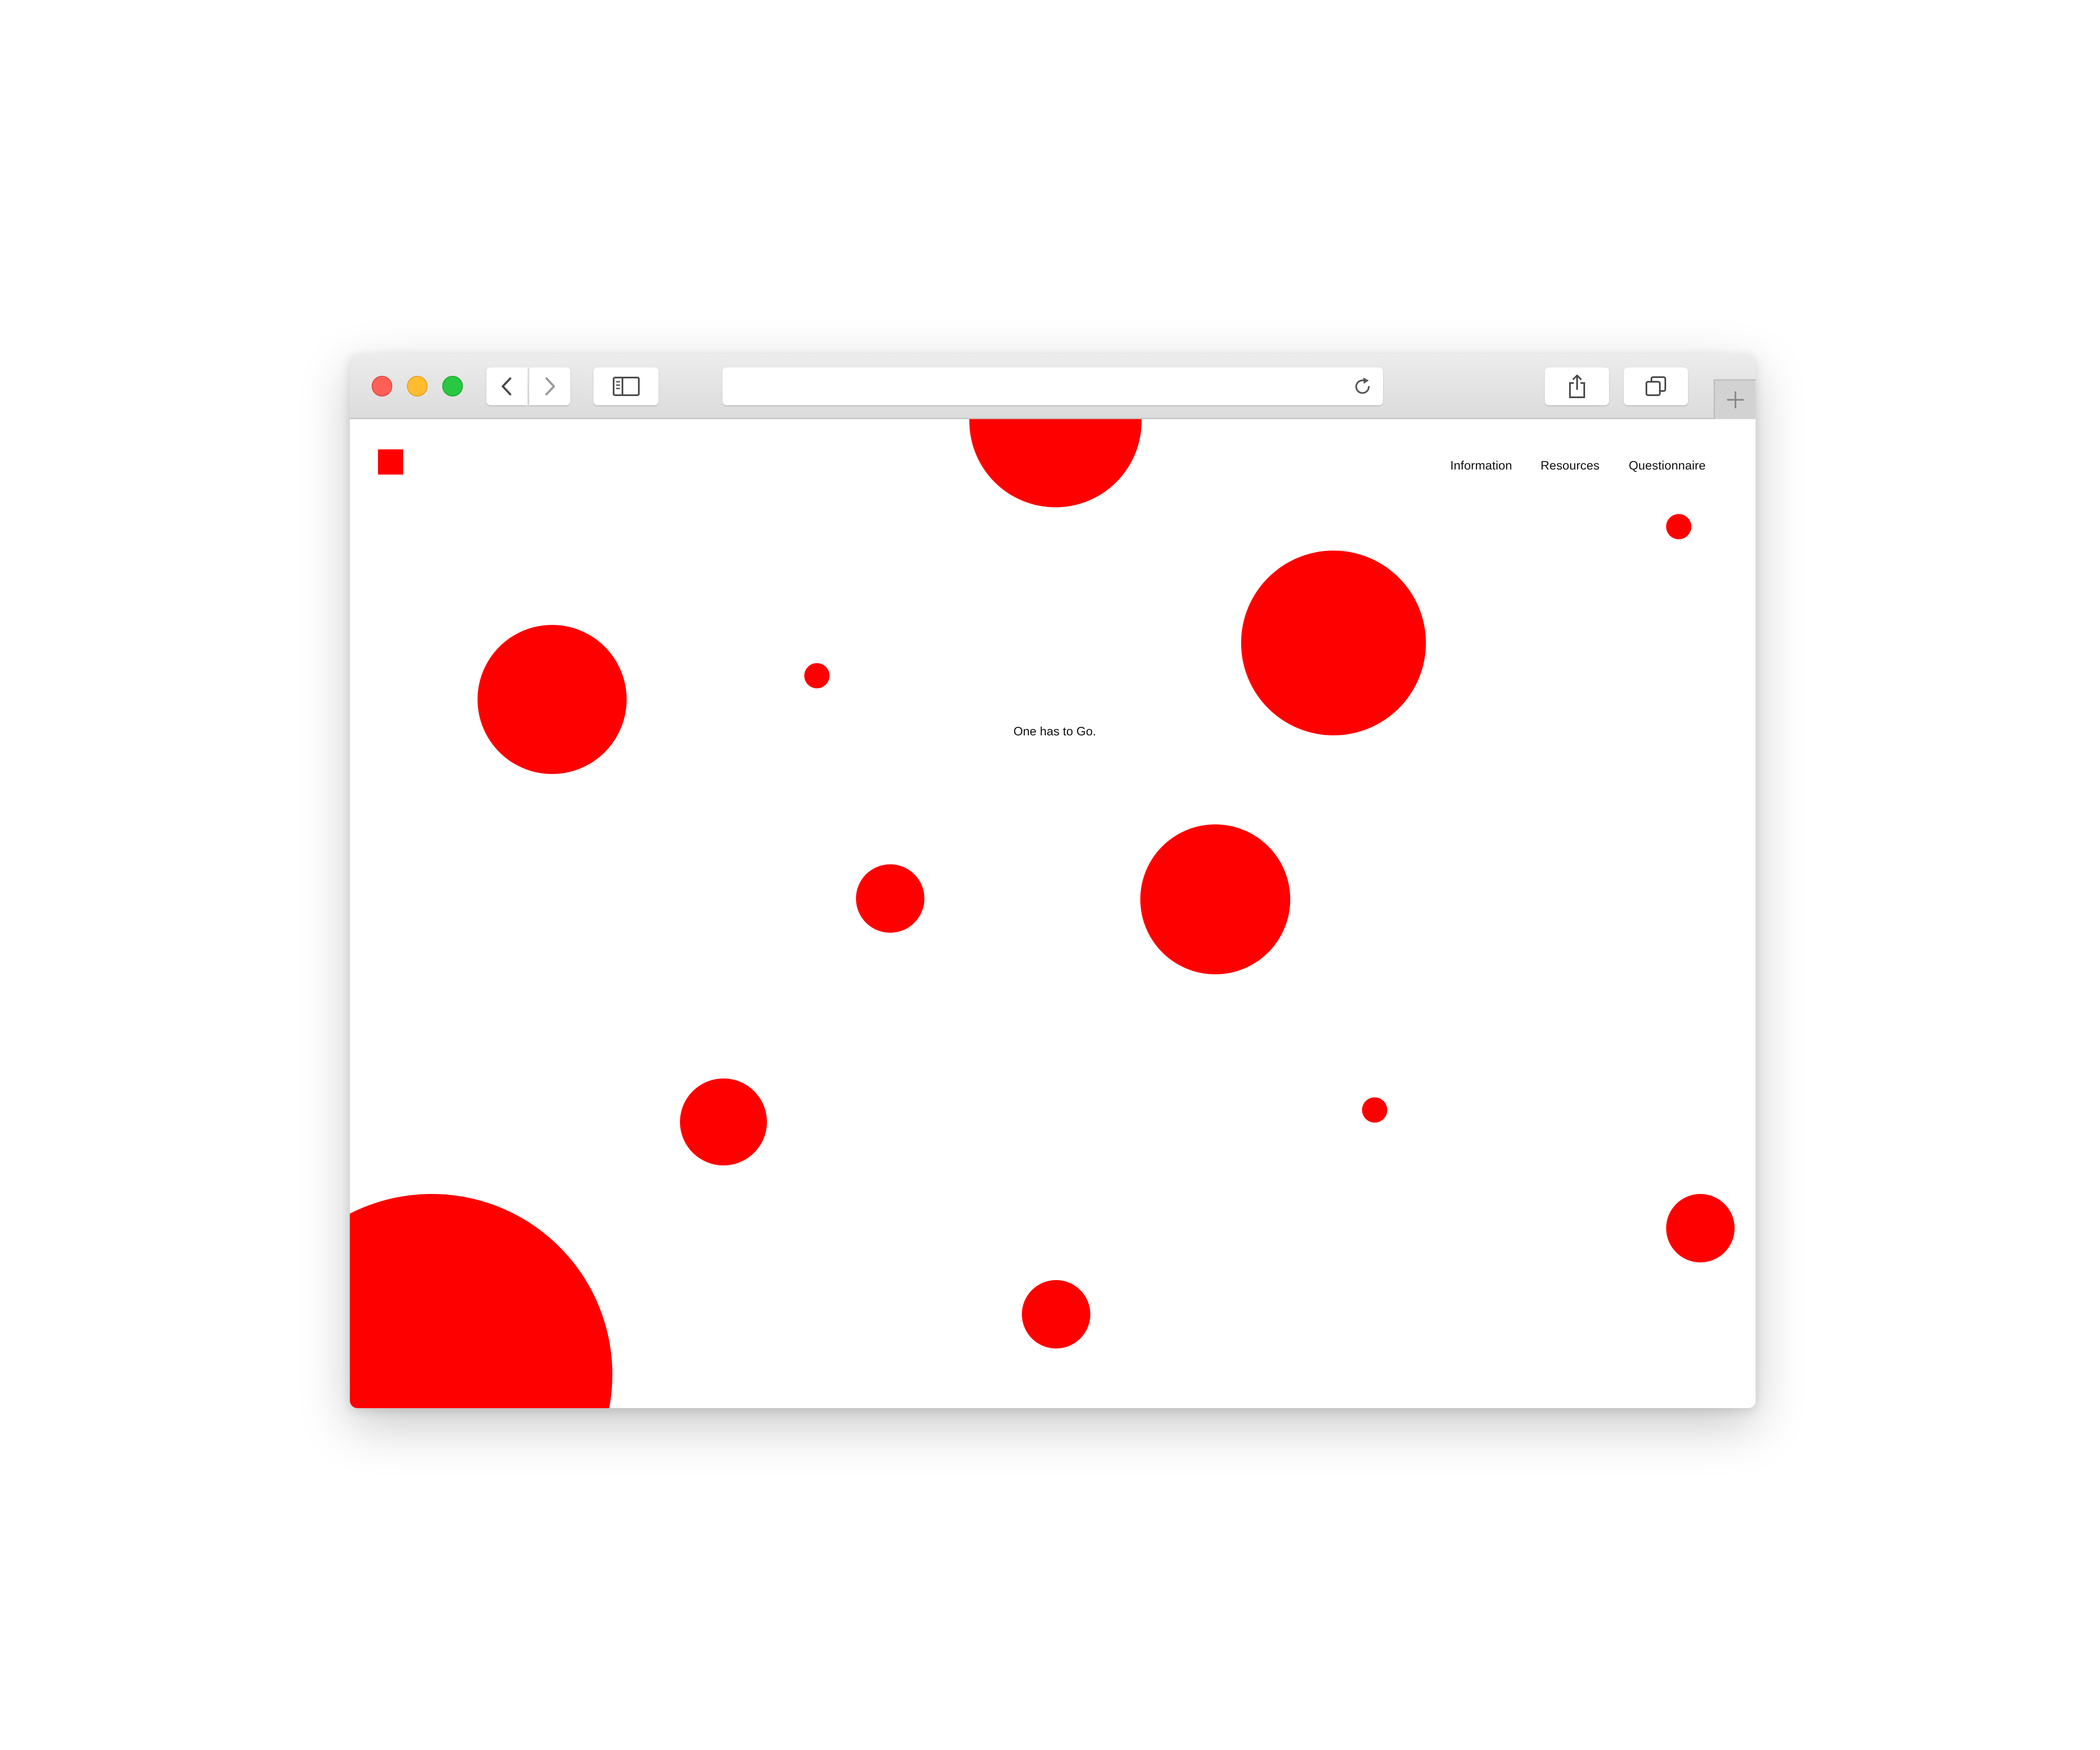  I want to click on close-window-button, so click(382, 386).